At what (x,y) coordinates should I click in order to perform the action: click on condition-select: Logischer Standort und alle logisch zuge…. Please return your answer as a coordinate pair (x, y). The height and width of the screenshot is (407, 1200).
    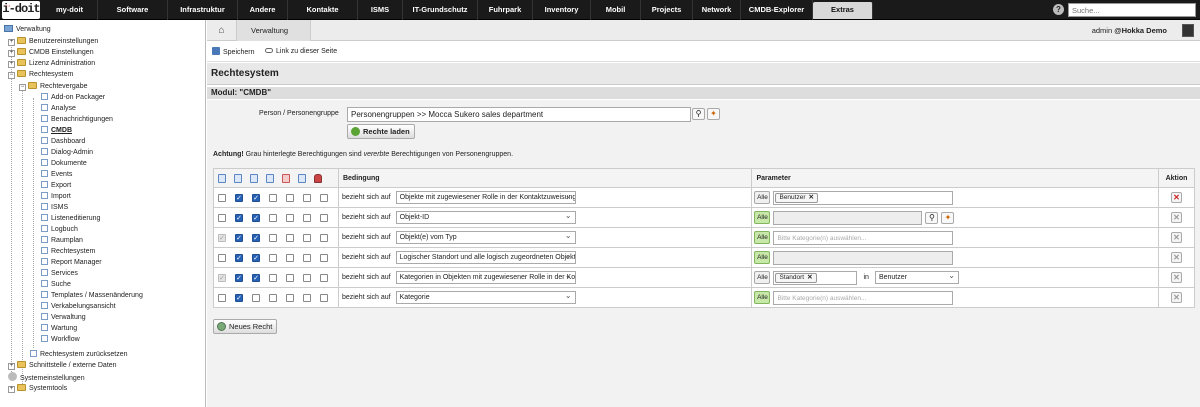
    Looking at the image, I should click on (485, 257).